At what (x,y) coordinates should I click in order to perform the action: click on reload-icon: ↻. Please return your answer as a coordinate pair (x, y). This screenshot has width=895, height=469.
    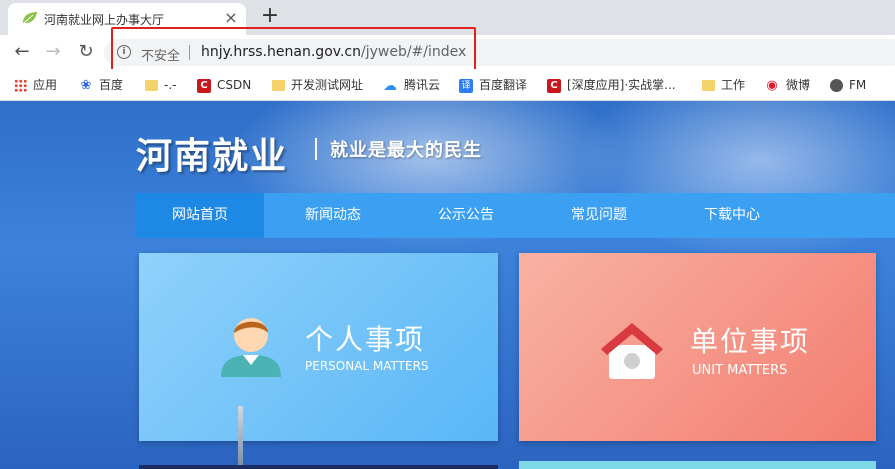
    Looking at the image, I should click on (86, 52).